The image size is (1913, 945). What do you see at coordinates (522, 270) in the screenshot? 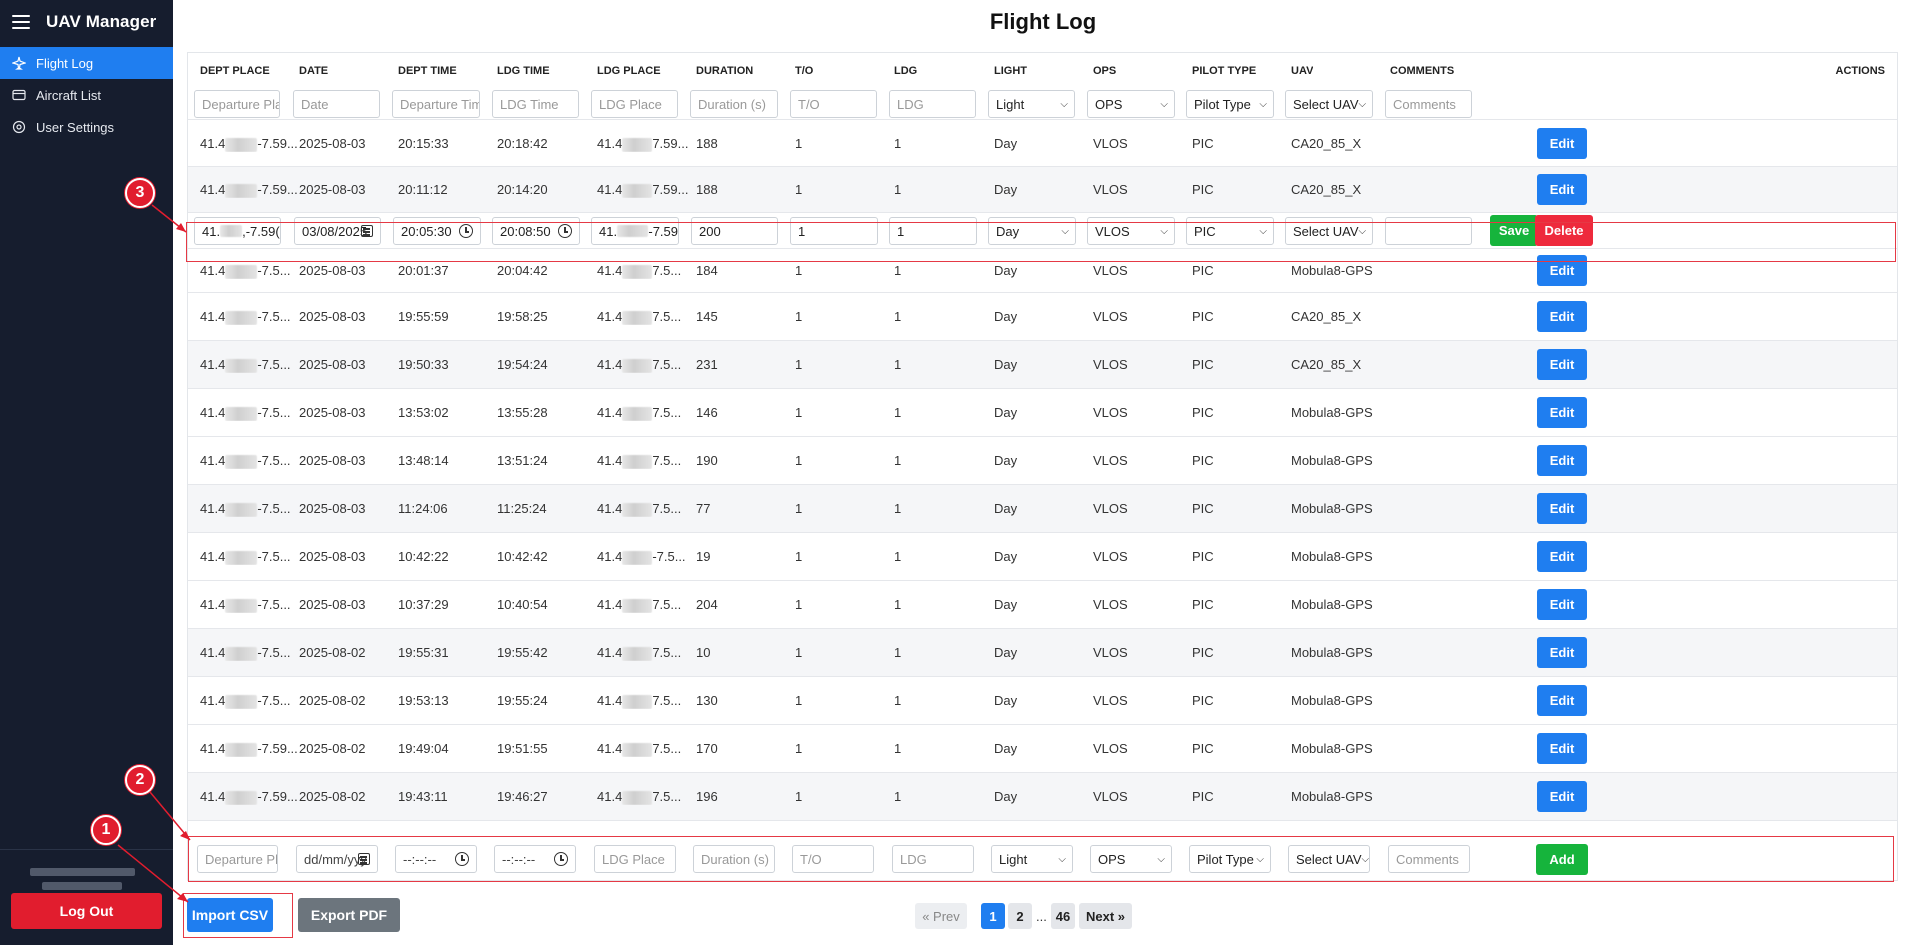
I see `cell-lt: 20:04:42` at bounding box center [522, 270].